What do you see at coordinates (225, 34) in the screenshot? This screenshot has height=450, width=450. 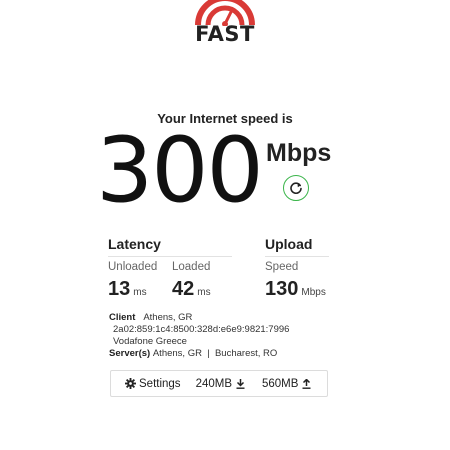 I see `logo-text: FAST` at bounding box center [225, 34].